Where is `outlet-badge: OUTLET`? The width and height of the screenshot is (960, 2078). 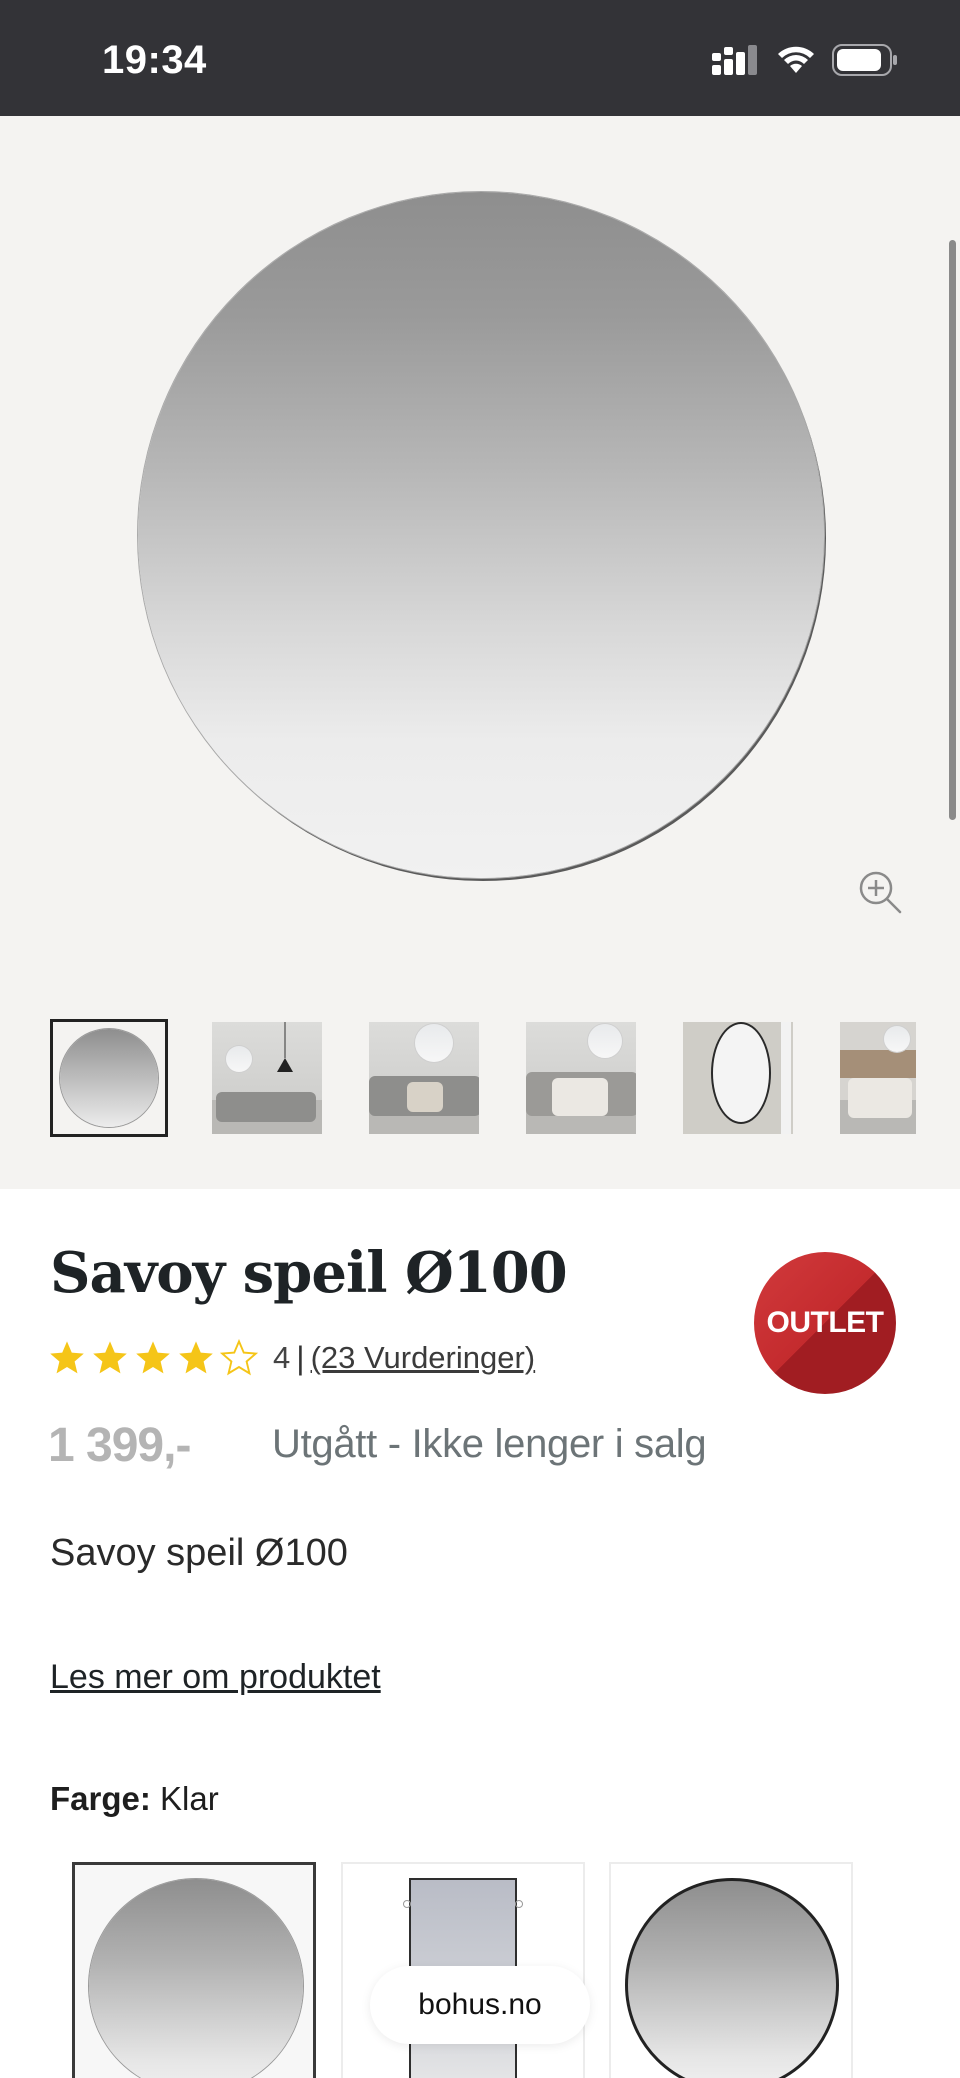
outlet-badge: OUTLET is located at coordinates (825, 1323).